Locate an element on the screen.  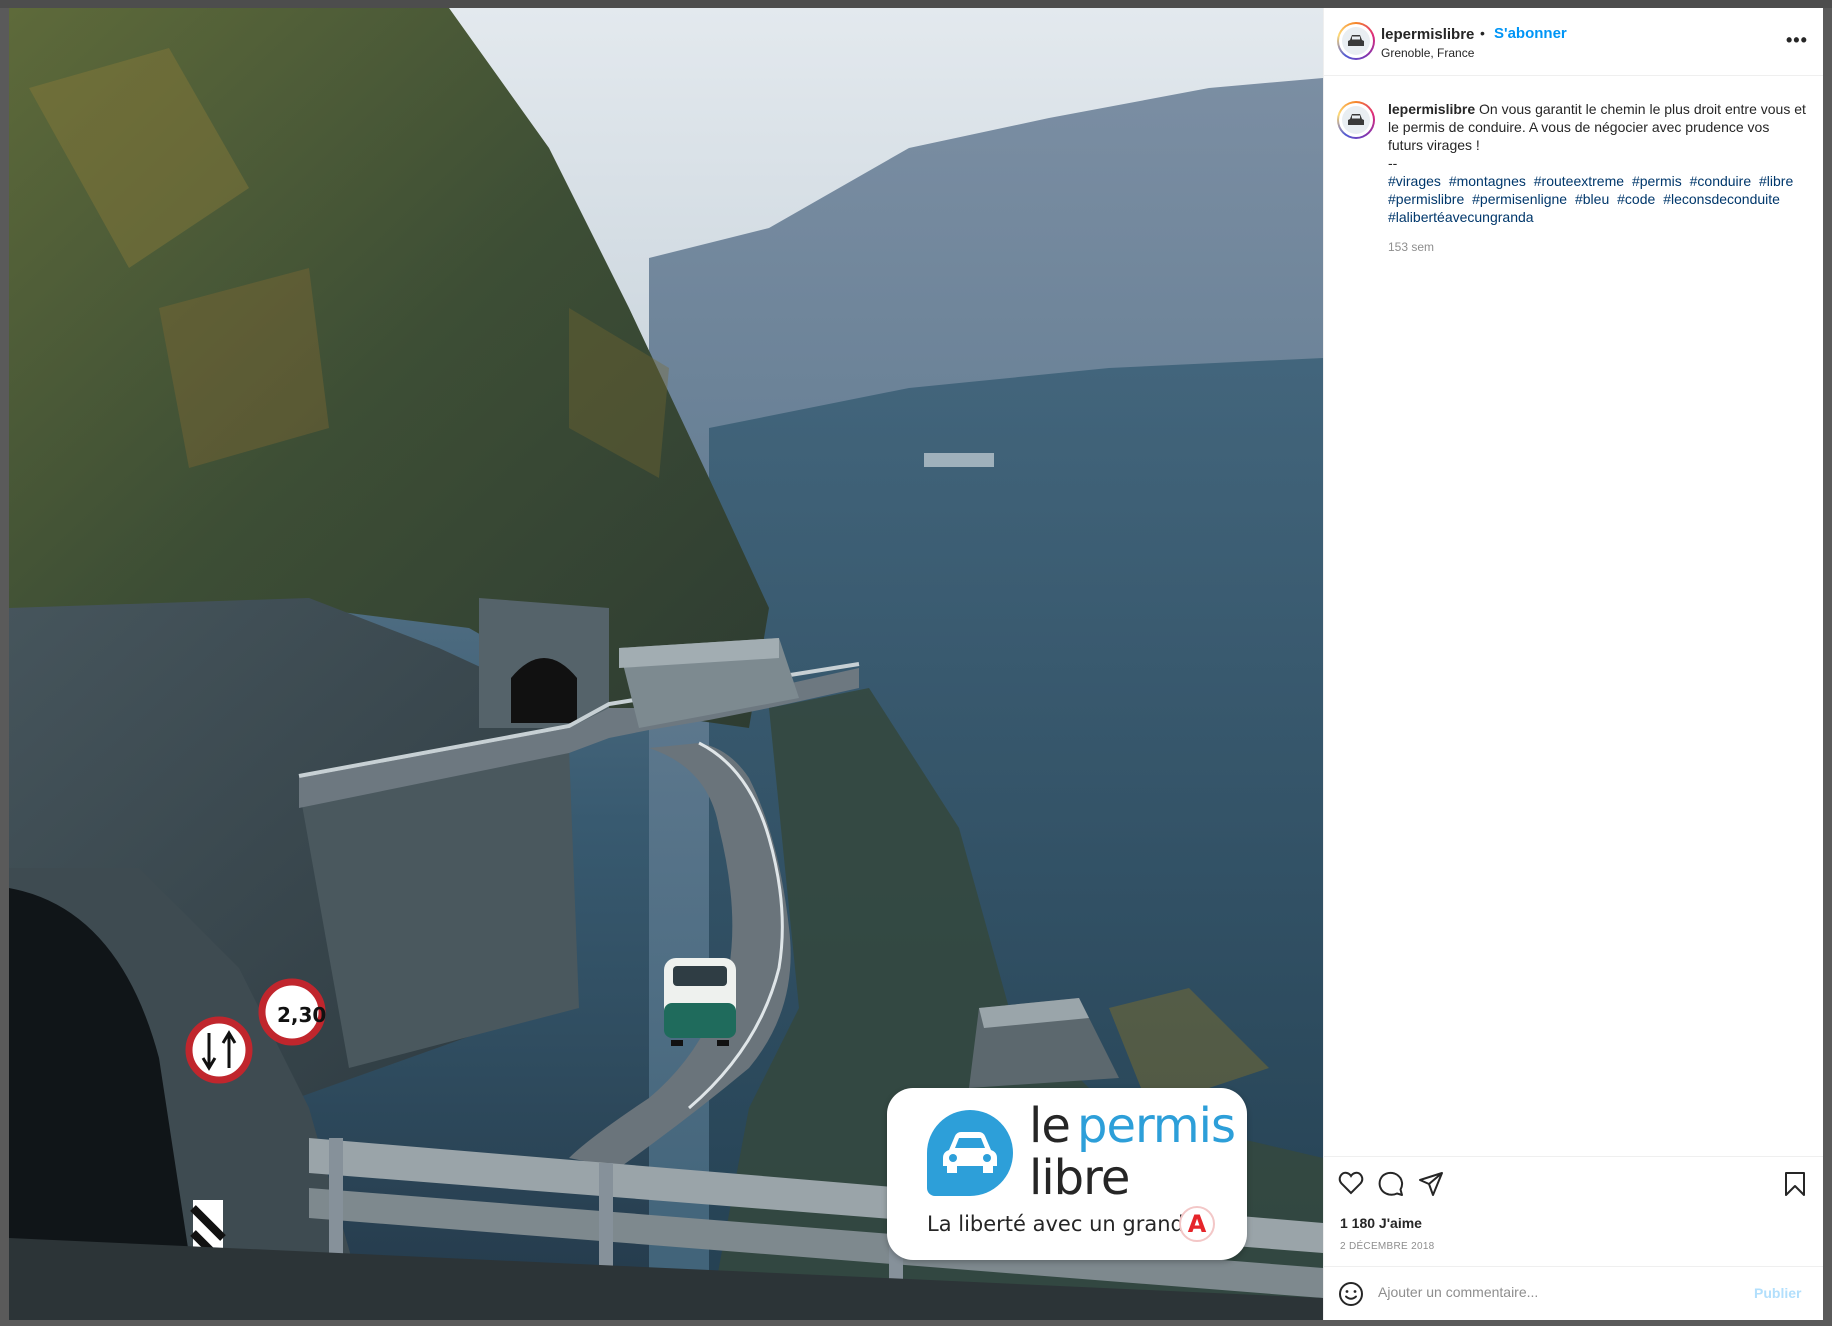
hashtag-link: #lalibertéavecungranda is located at coordinates (1461, 217).